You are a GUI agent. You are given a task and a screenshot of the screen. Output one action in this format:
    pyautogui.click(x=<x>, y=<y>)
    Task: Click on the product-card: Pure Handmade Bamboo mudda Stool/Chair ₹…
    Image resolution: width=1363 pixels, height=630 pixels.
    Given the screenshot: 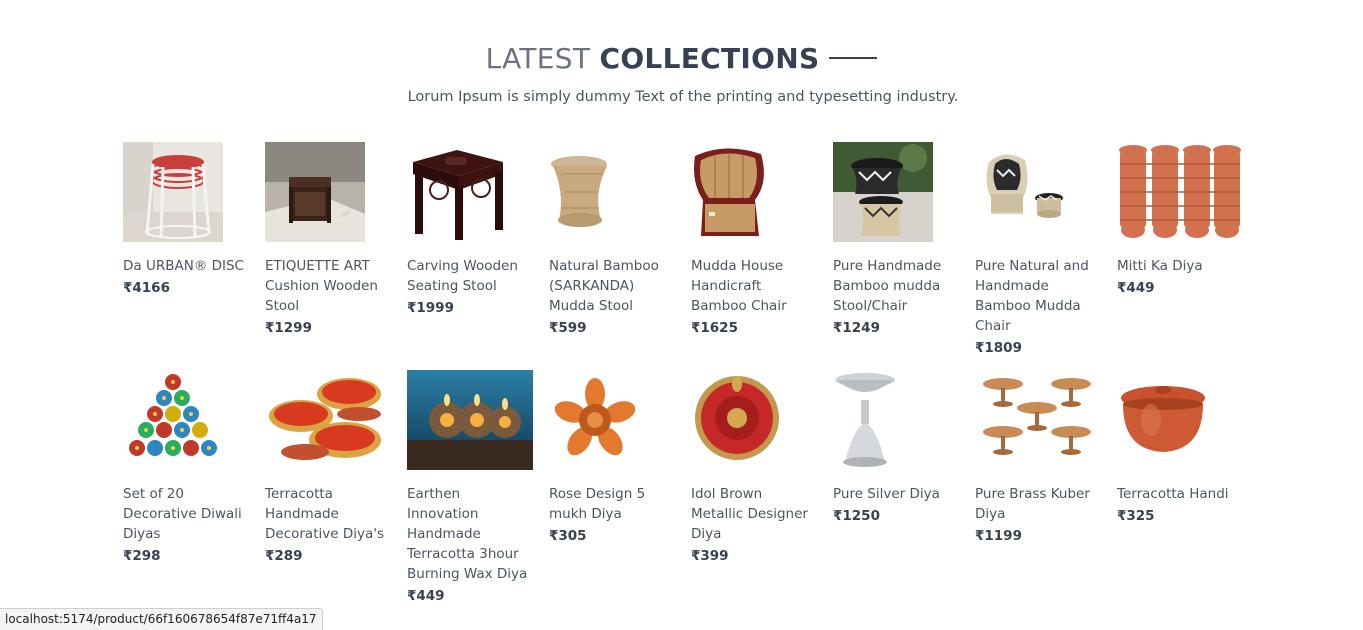 What is the action you would take?
    pyautogui.click(x=896, y=256)
    